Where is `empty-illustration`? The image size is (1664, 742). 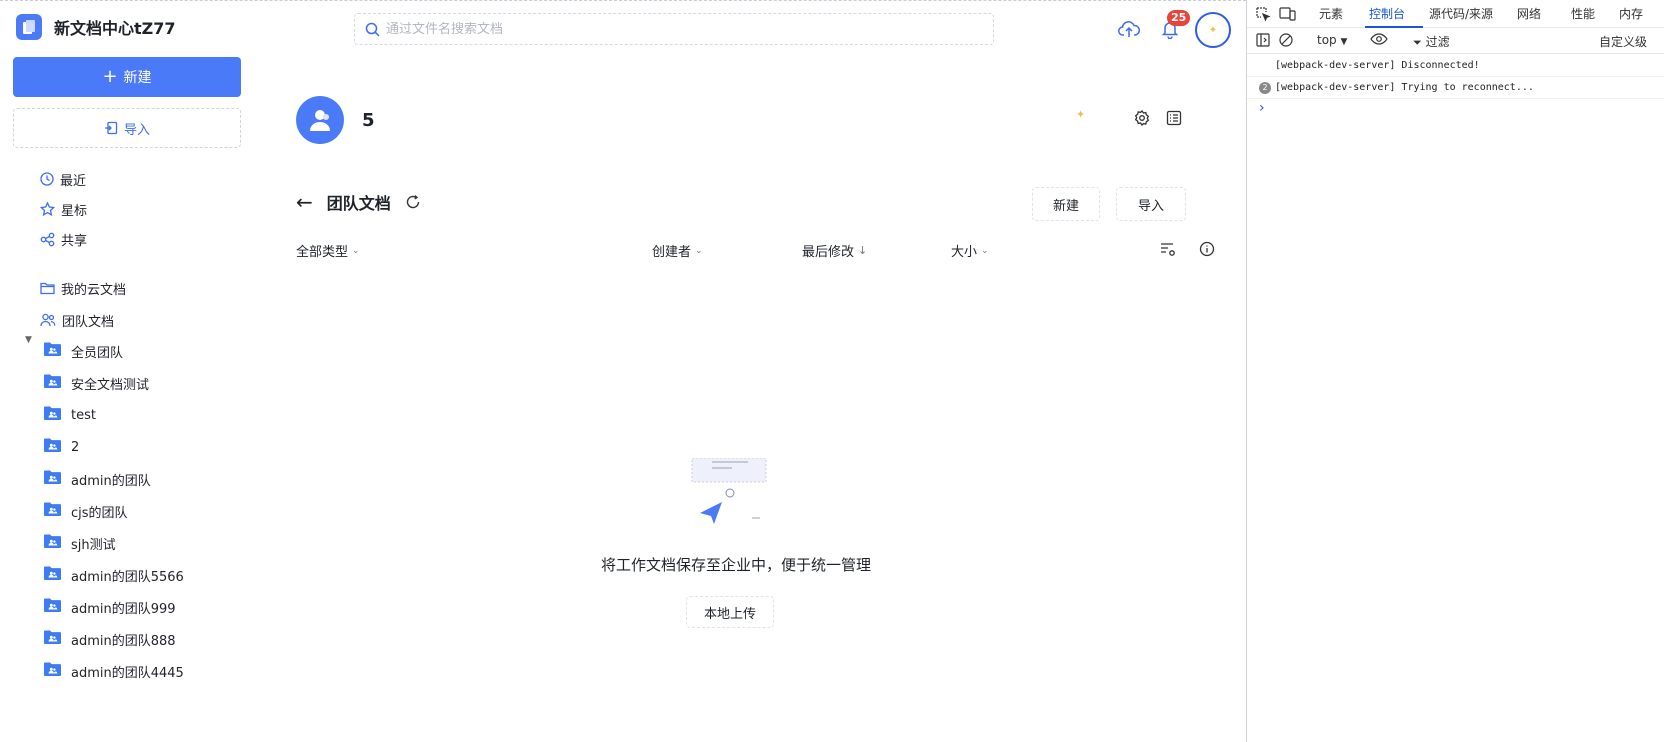
empty-illustration is located at coordinates (740, 492).